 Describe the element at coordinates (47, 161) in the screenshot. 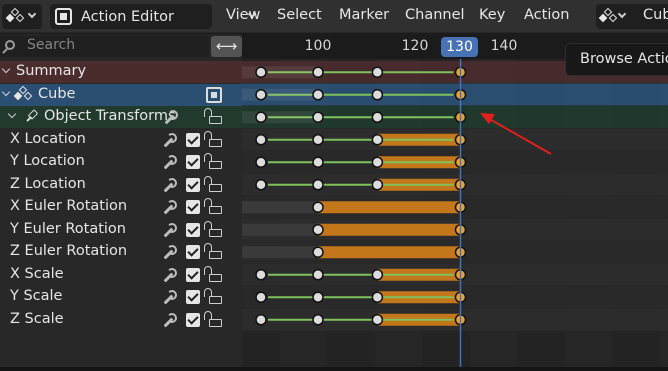

I see `channel-label: Y Location` at that location.